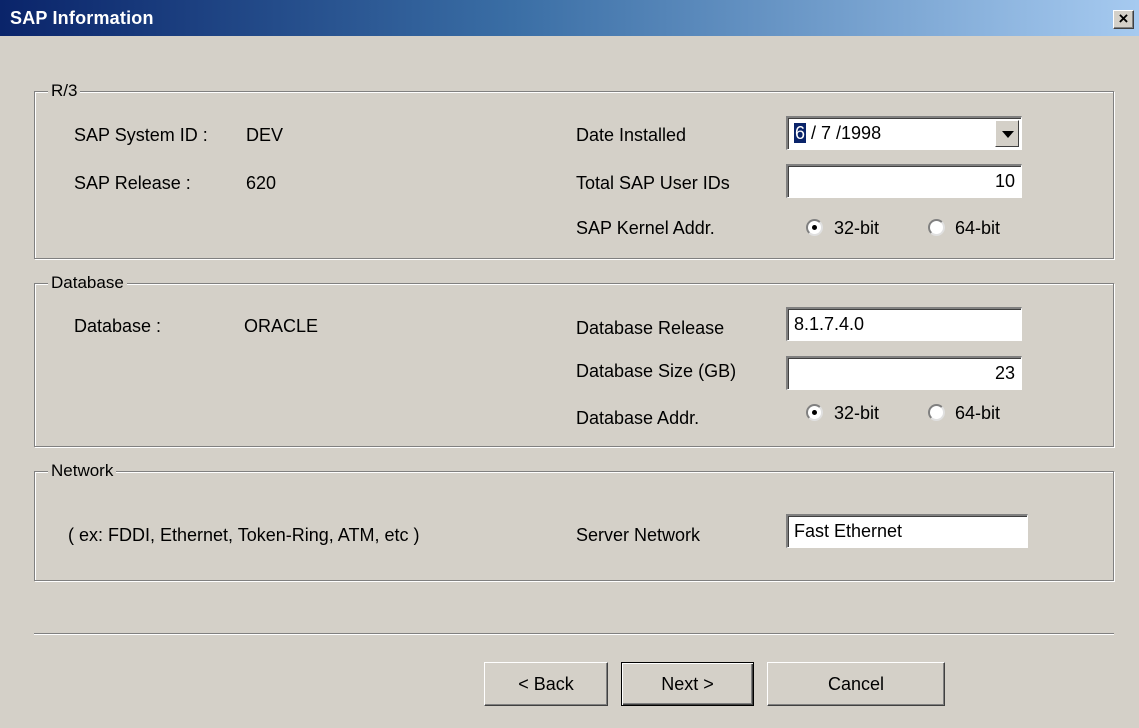 This screenshot has width=1139, height=728. Describe the element at coordinates (856, 413) in the screenshot. I see `database-addr-32bit-label: 32-bit` at that location.